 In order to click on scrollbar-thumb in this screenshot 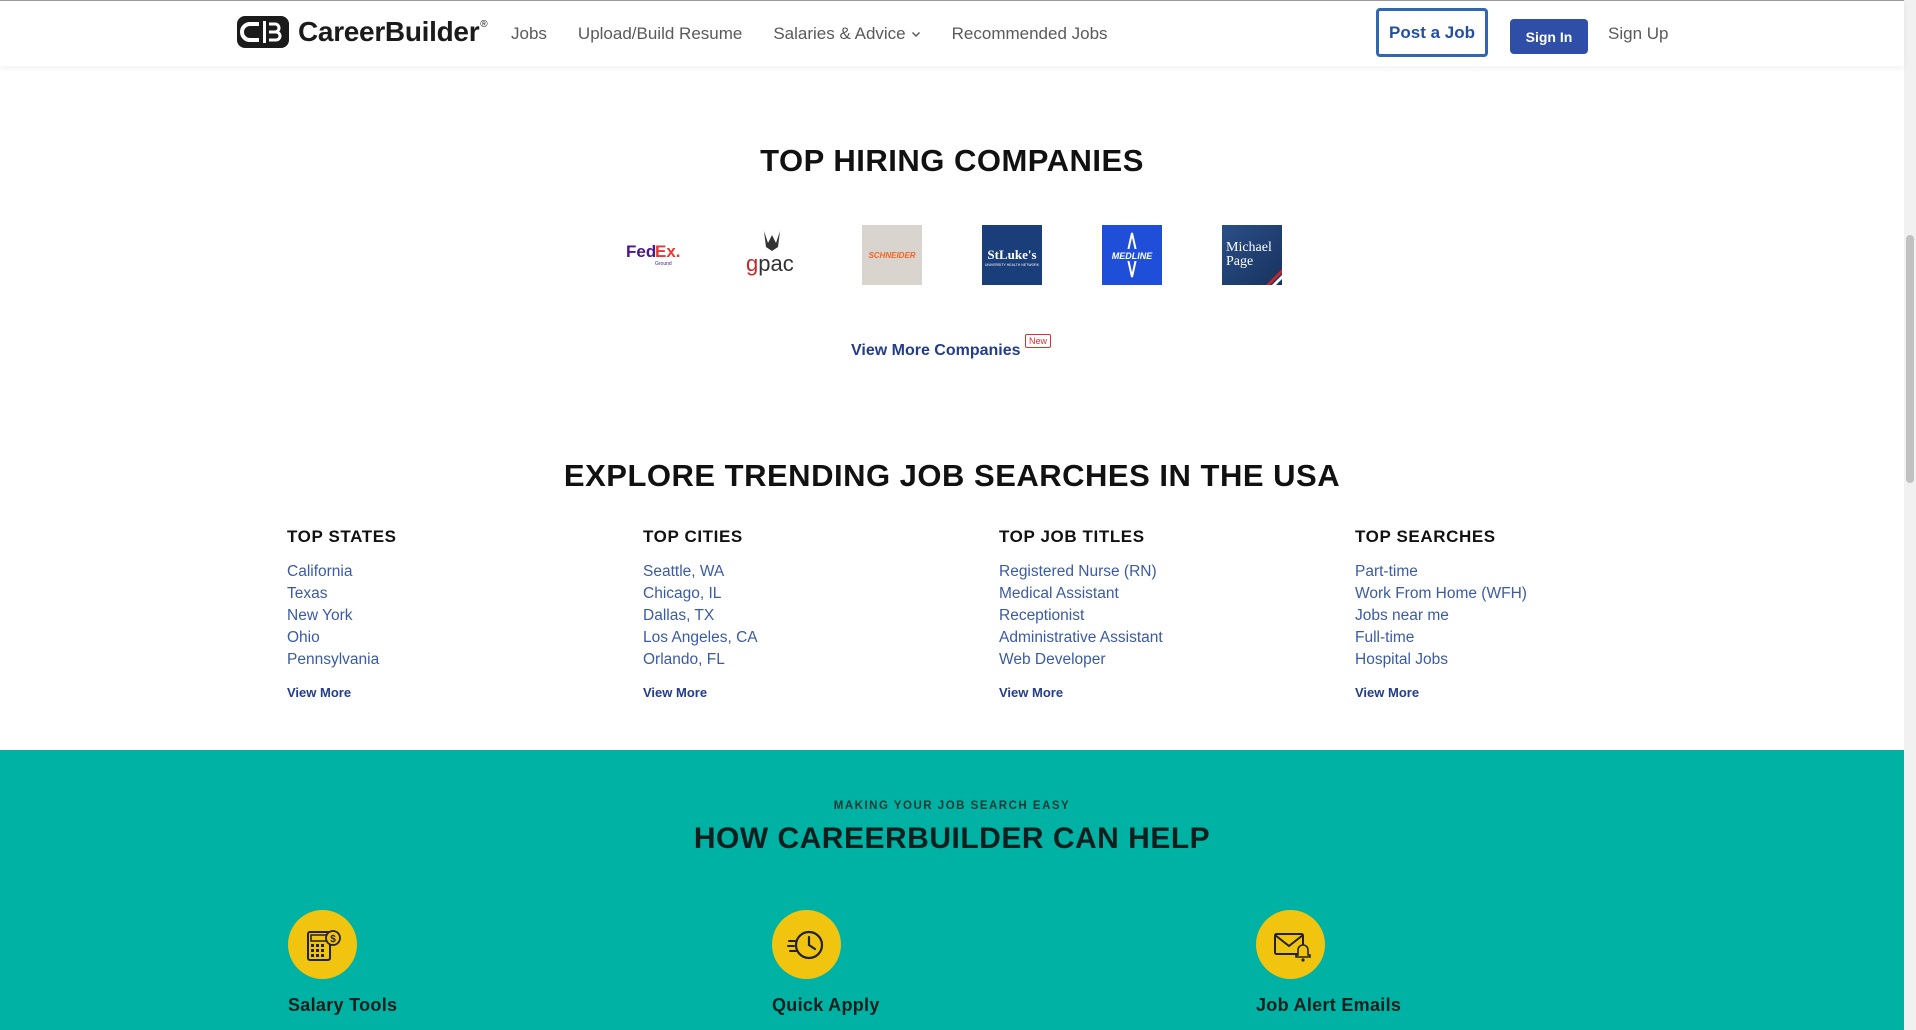, I will do `click(1910, 359)`.